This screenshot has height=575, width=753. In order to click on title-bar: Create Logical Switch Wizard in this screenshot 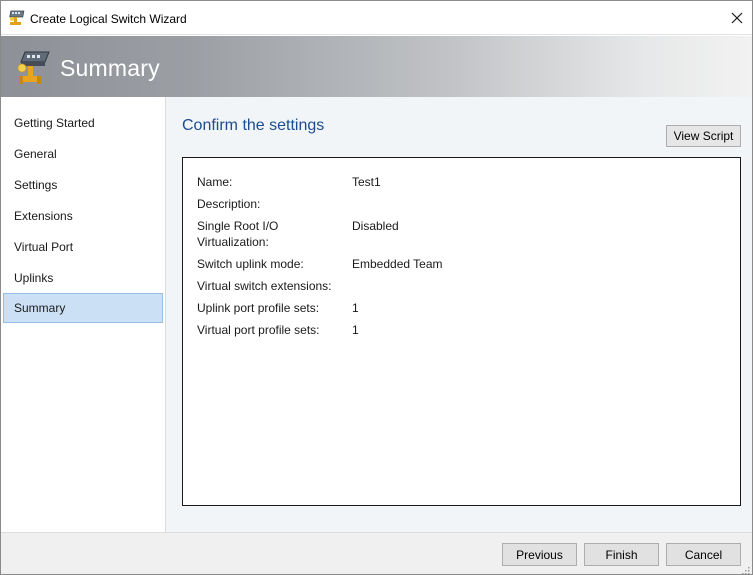, I will do `click(376, 18)`.